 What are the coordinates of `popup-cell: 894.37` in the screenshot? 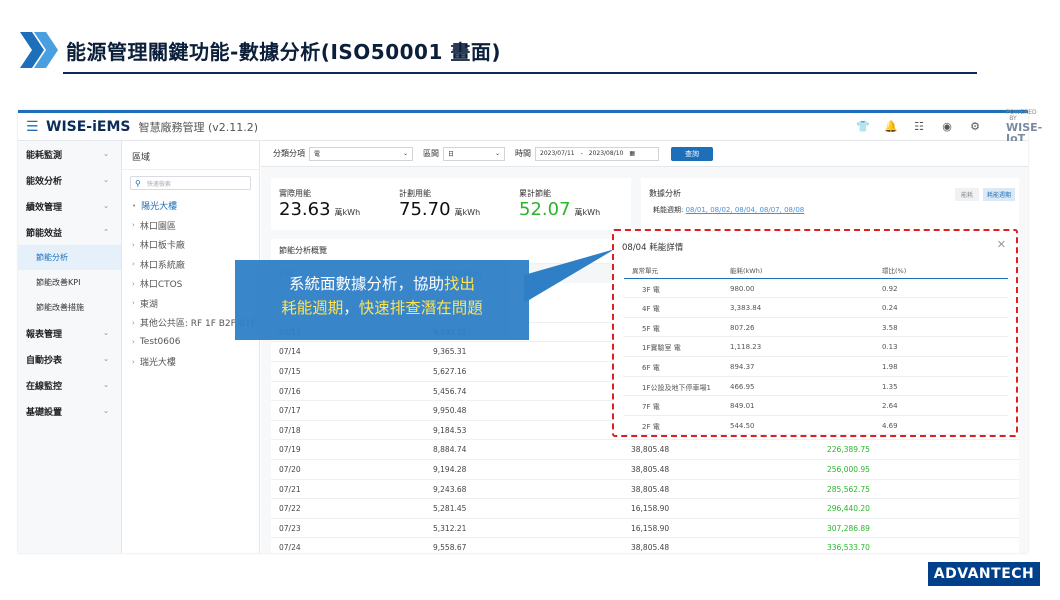 It's located at (742, 367).